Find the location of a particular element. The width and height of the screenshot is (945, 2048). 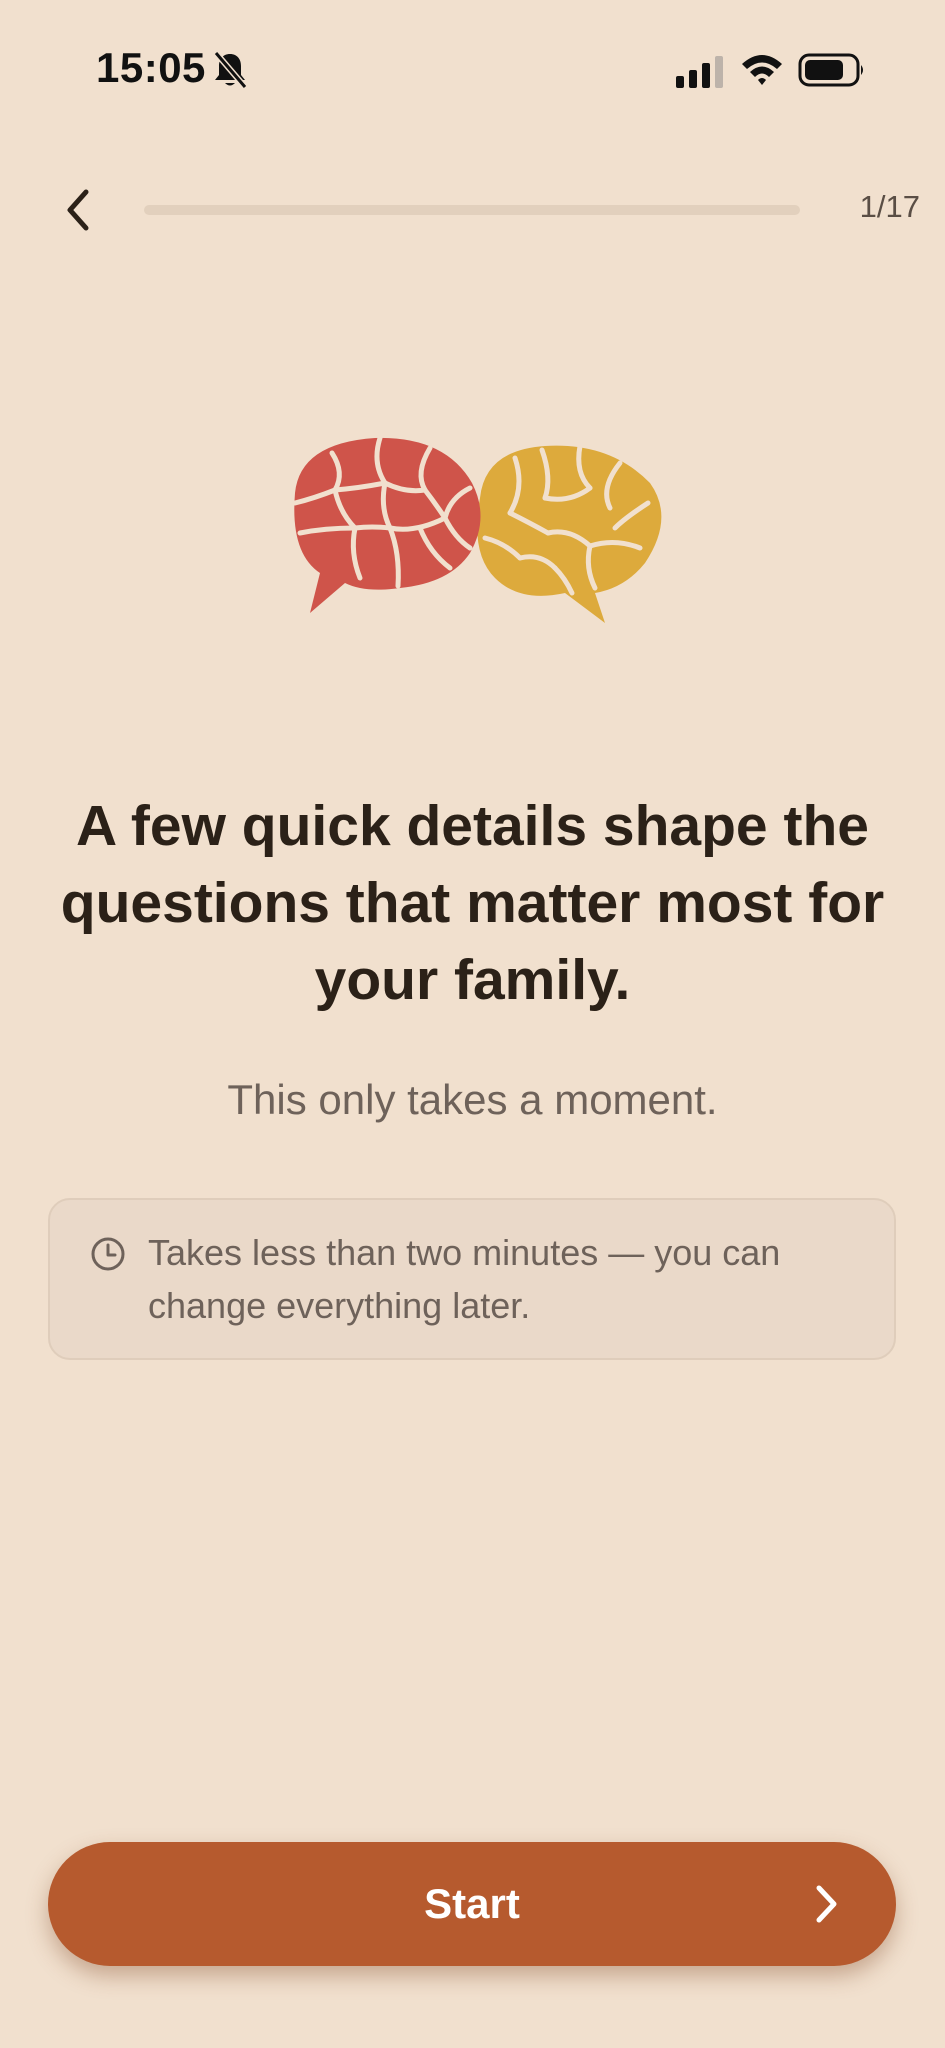

subtitle: This only takes a moment. is located at coordinates (472, 1099).